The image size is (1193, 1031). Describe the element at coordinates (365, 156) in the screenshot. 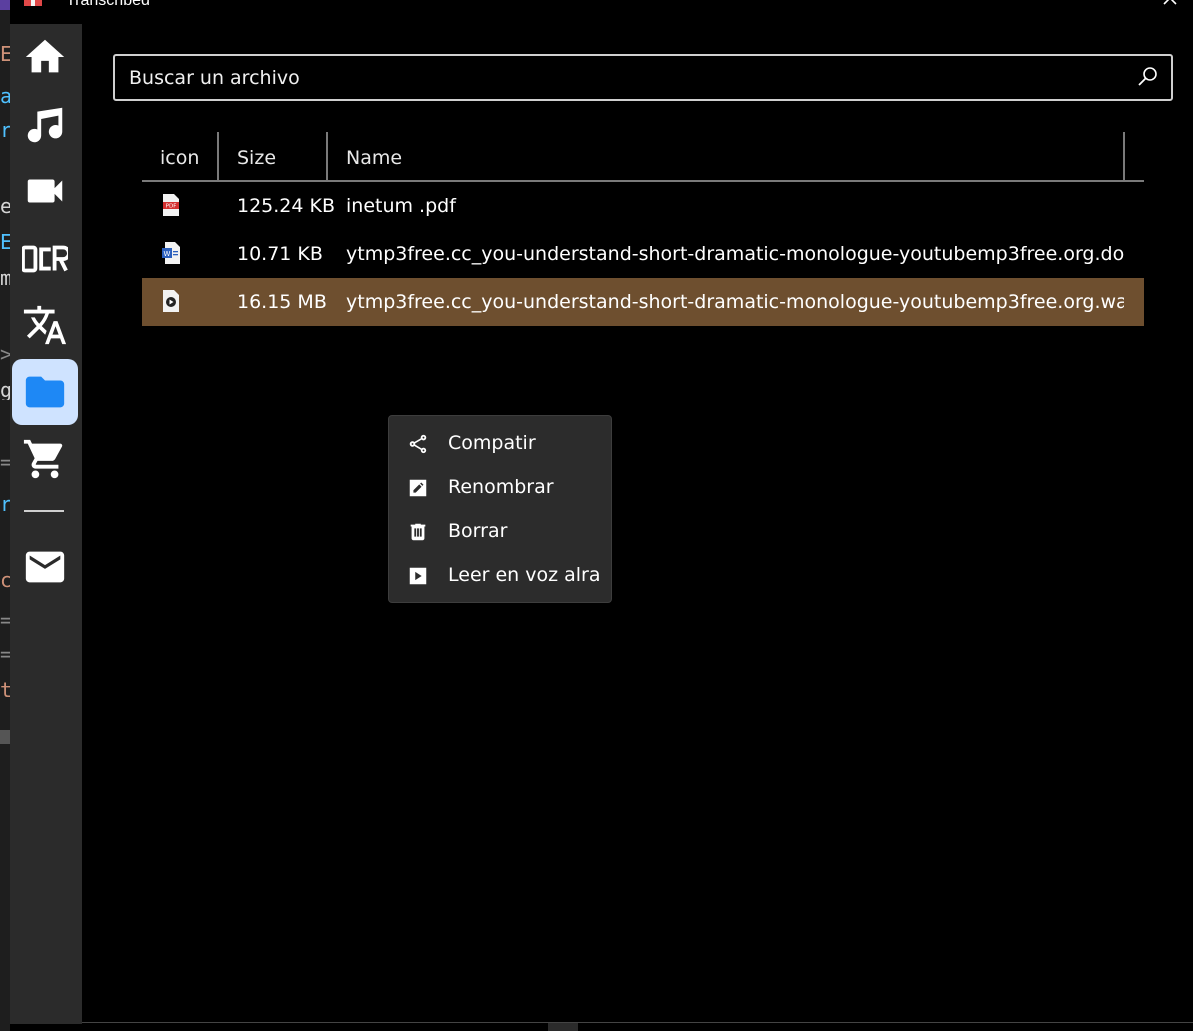

I see `column-header-name: Name` at that location.